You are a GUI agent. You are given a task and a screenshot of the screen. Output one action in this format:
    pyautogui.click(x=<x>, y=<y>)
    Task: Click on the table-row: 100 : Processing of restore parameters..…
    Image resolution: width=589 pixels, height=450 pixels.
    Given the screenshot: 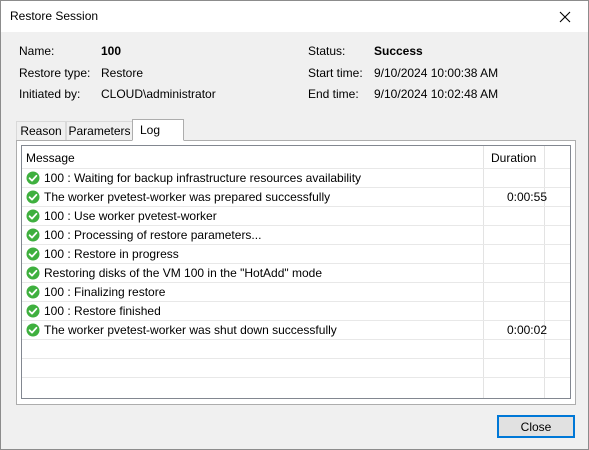 What is the action you would take?
    pyautogui.click(x=296, y=234)
    